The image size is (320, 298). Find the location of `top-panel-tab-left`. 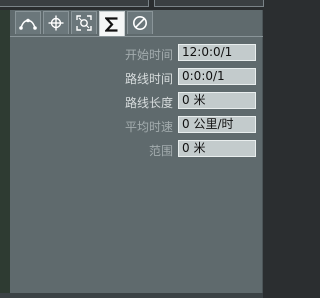

top-panel-tab-left is located at coordinates (74, 3).